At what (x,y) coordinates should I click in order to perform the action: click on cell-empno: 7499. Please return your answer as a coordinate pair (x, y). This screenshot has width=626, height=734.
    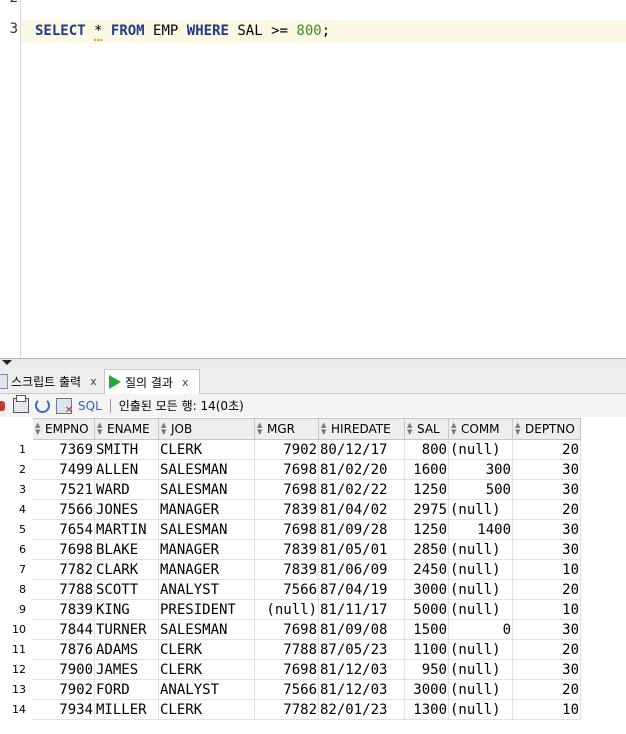
    Looking at the image, I should click on (63, 469).